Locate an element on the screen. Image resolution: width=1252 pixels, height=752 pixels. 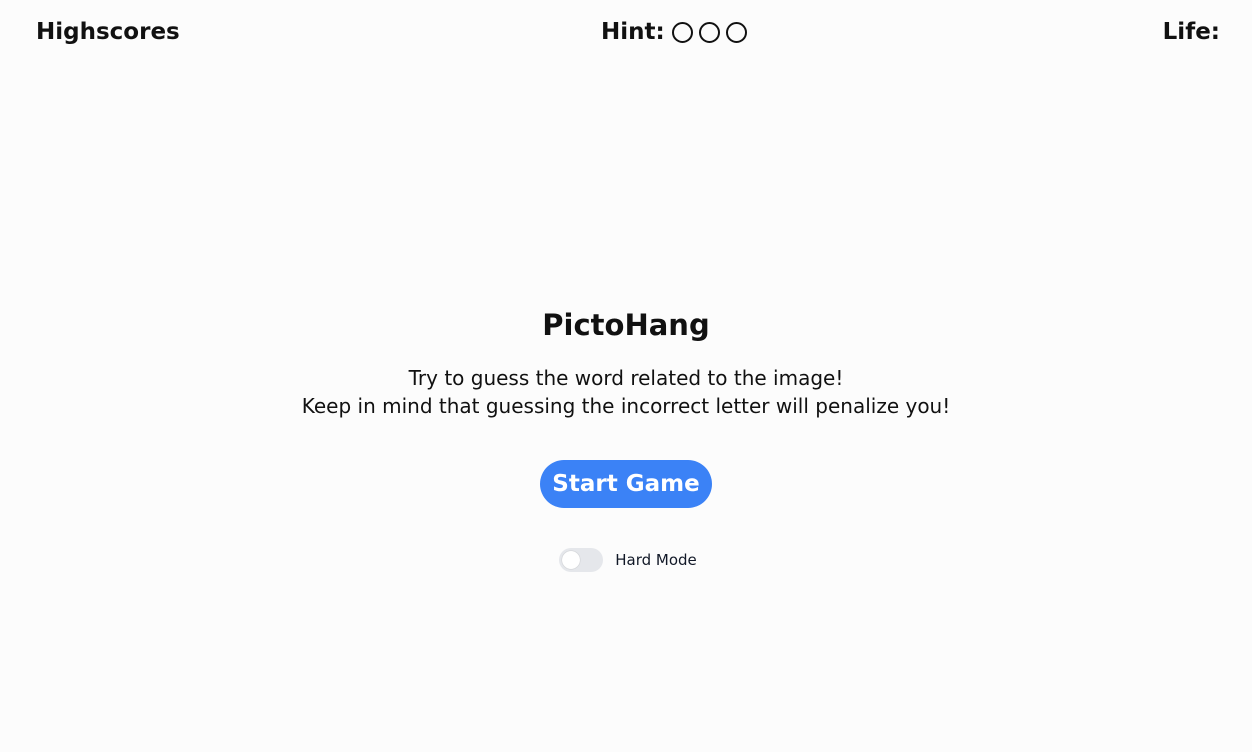
hard-mode-row: Hard Mode is located at coordinates (628, 560).